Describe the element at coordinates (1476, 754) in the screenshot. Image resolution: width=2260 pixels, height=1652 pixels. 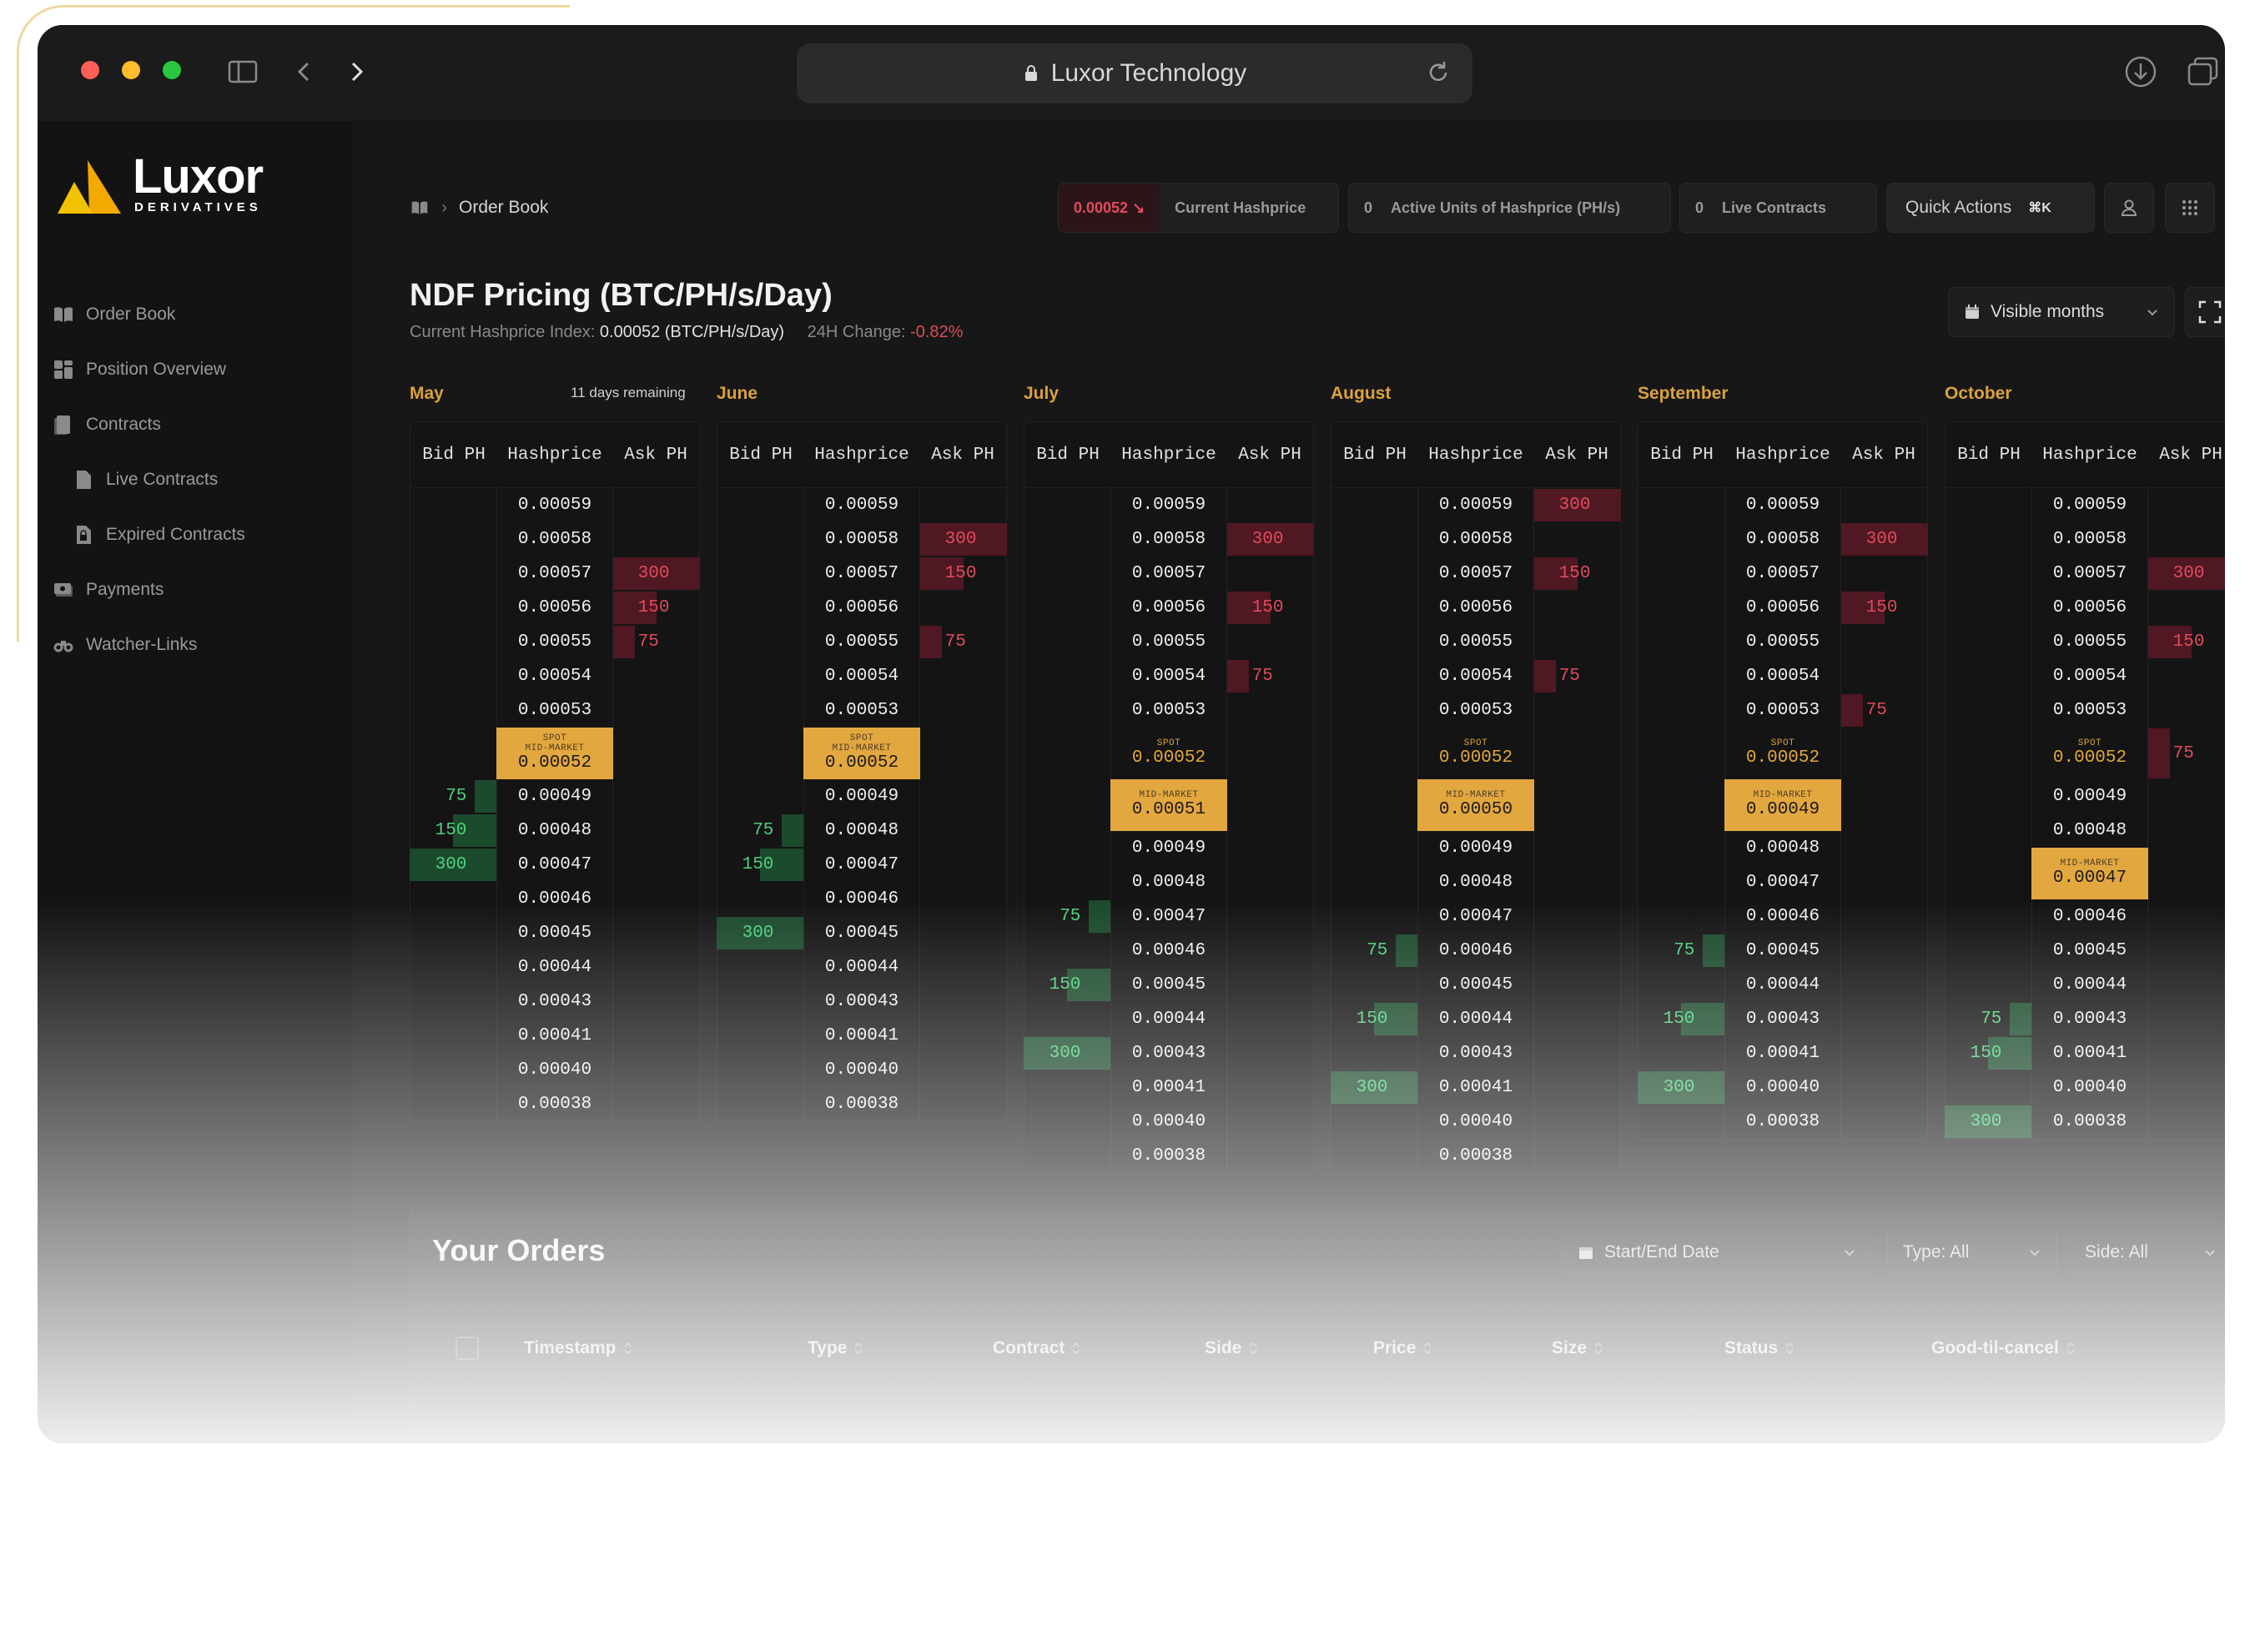
I see `price-level-row: SPOT 0.00052` at that location.